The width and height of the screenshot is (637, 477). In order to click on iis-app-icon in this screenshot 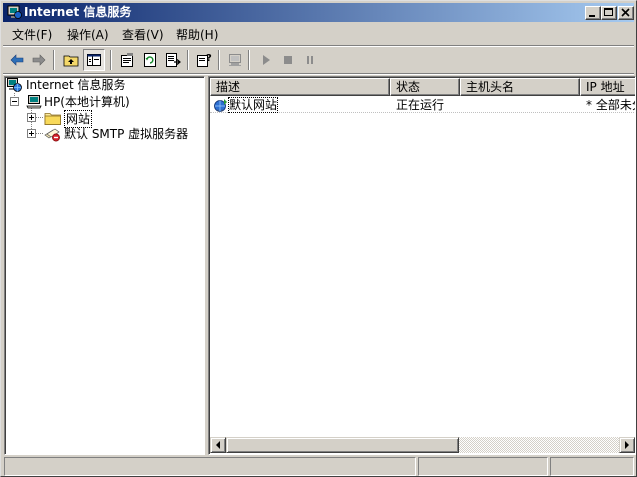, I will do `click(14, 12)`.